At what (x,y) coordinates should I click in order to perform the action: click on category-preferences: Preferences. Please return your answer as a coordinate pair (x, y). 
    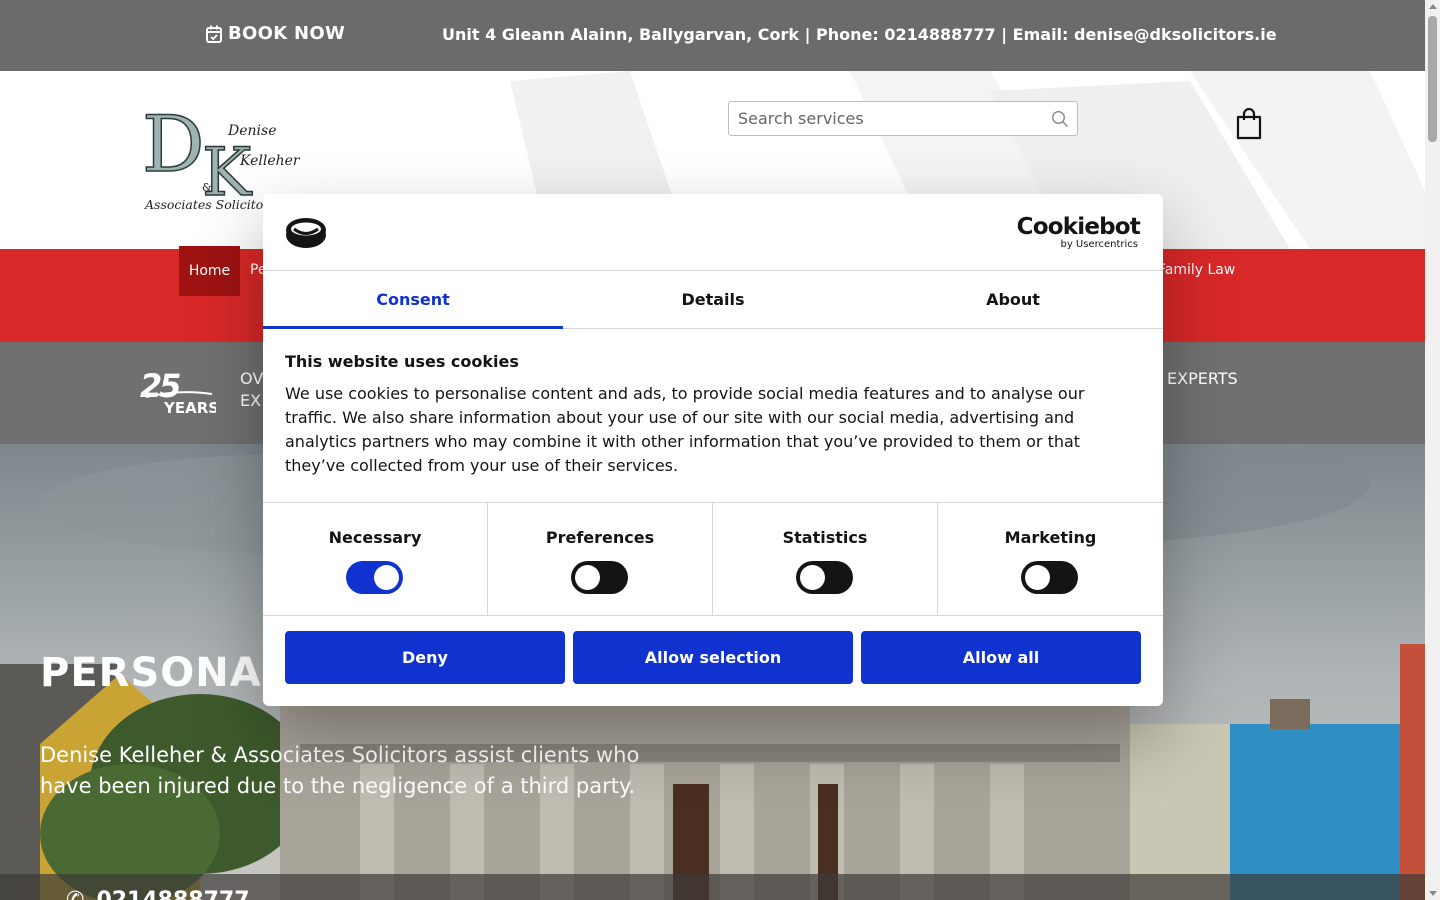
    Looking at the image, I should click on (600, 559).